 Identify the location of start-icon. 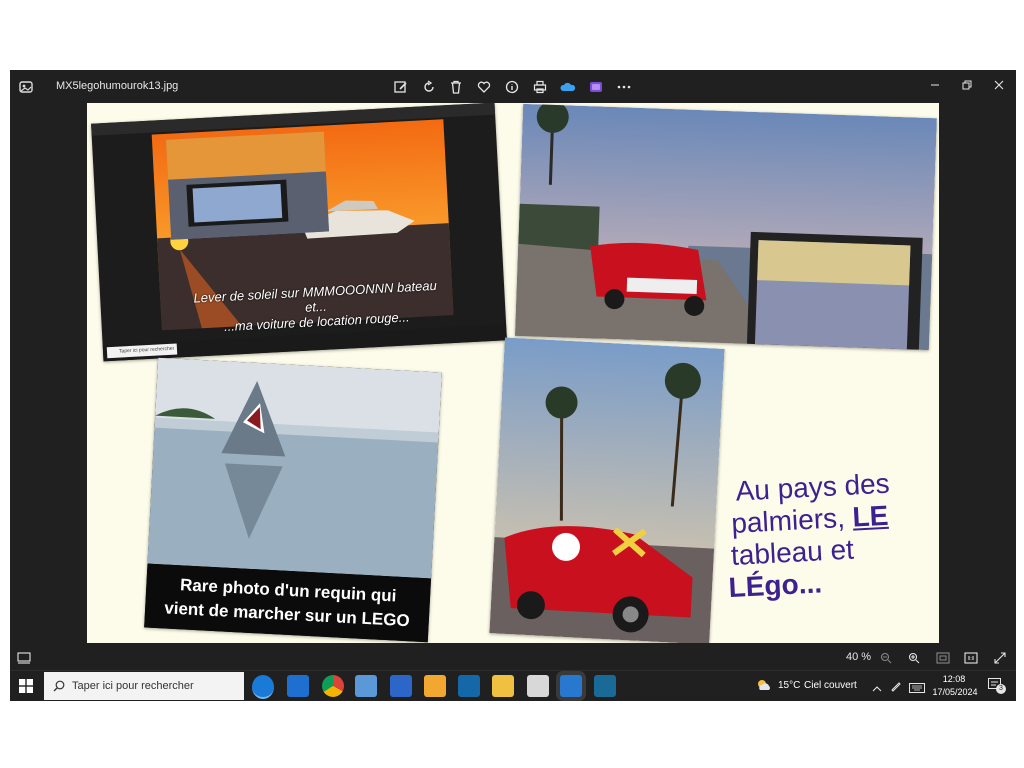
(26, 688).